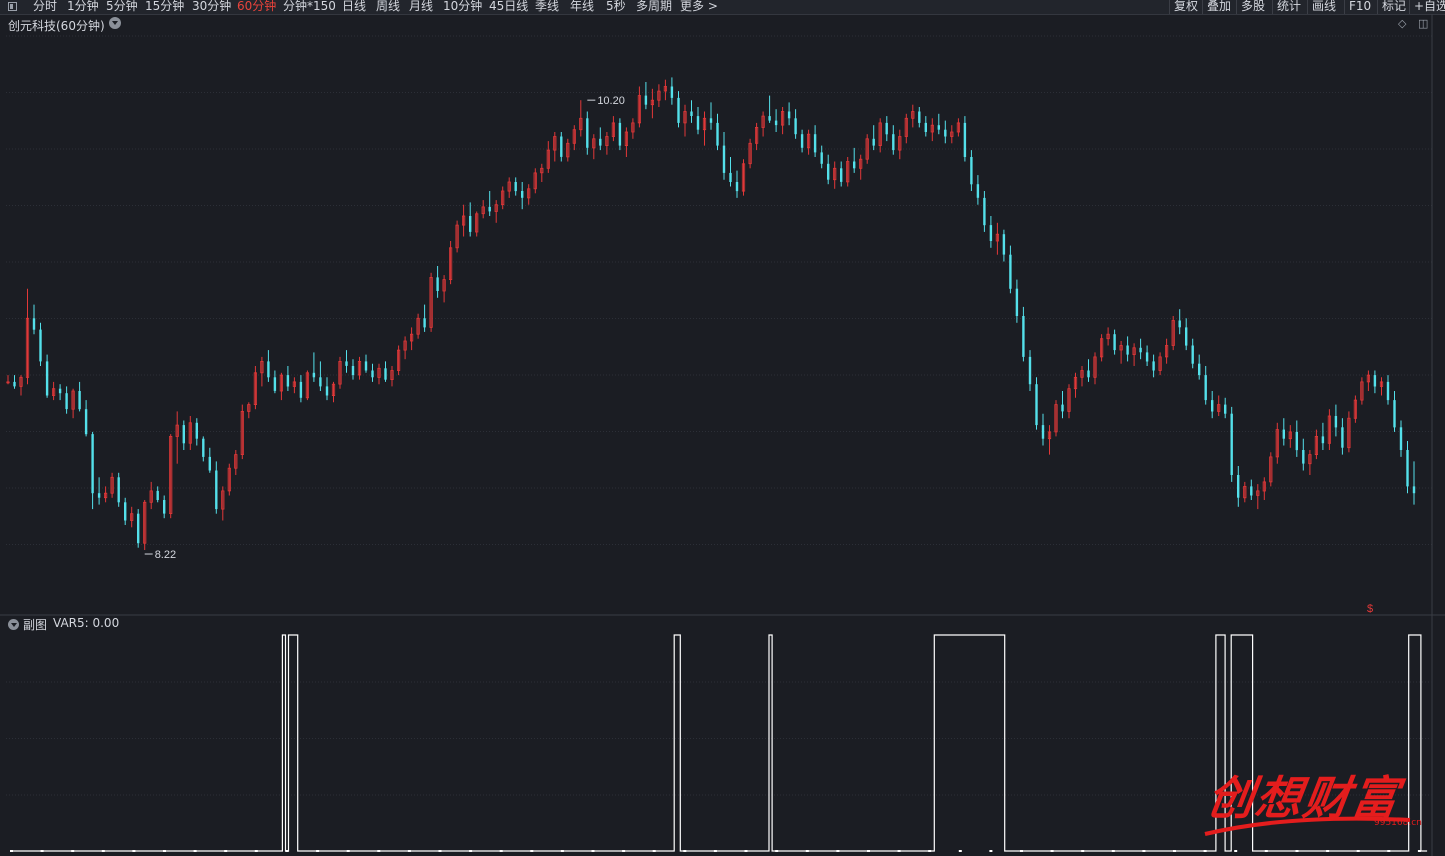 This screenshot has width=1445, height=856. Describe the element at coordinates (611, 101) in the screenshot. I see `high-price-label: 10.20` at that location.